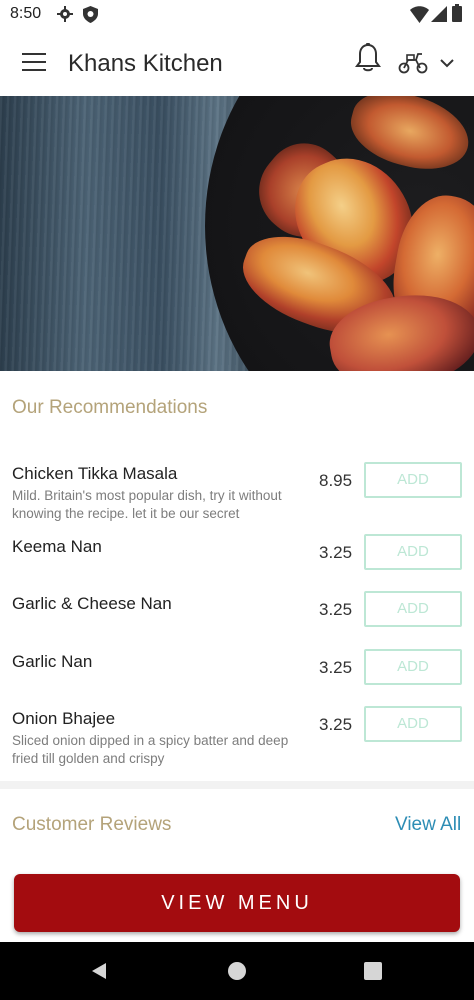 This screenshot has height=1000, width=474. What do you see at coordinates (447, 63) in the screenshot?
I see `chevron-down-icon` at bounding box center [447, 63].